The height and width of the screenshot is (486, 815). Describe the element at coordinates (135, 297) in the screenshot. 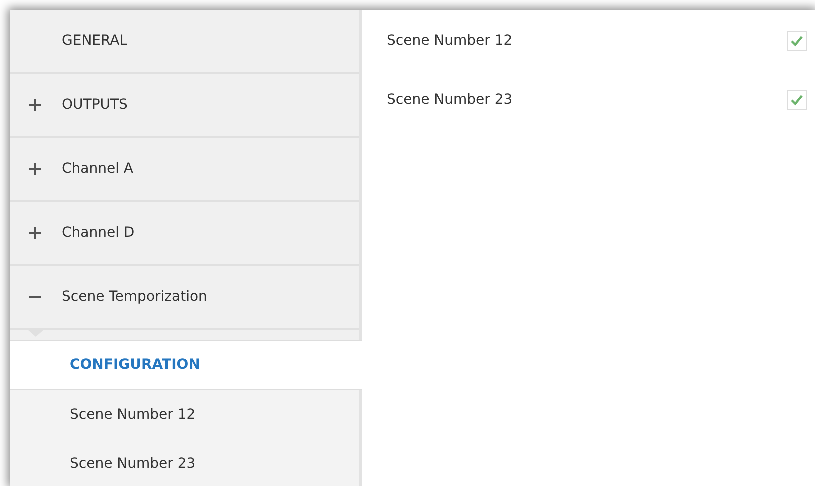

I see `sidebar-item: Scene Temporization` at that location.